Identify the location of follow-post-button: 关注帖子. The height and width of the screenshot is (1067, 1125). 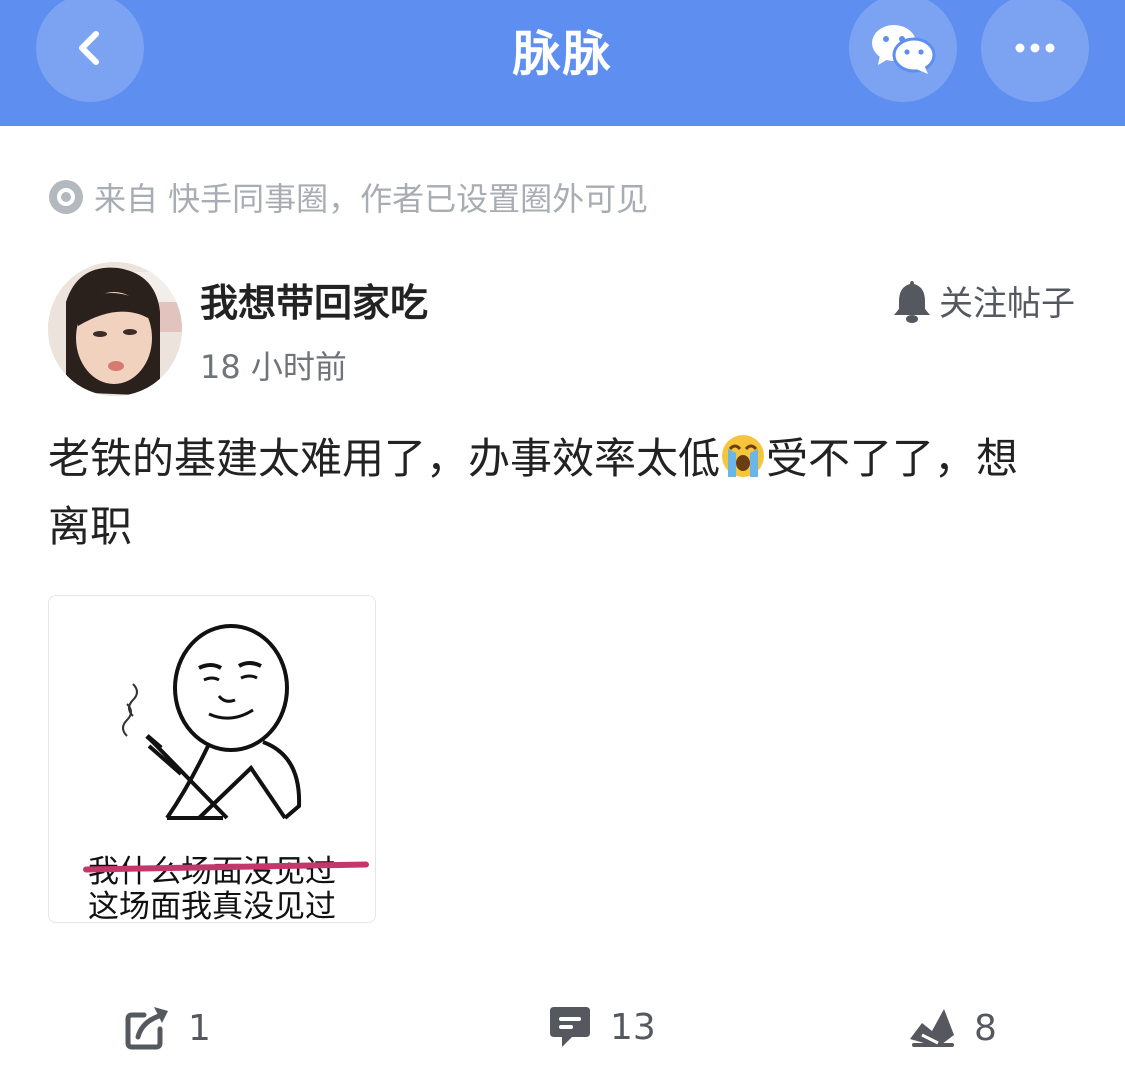
(984, 300).